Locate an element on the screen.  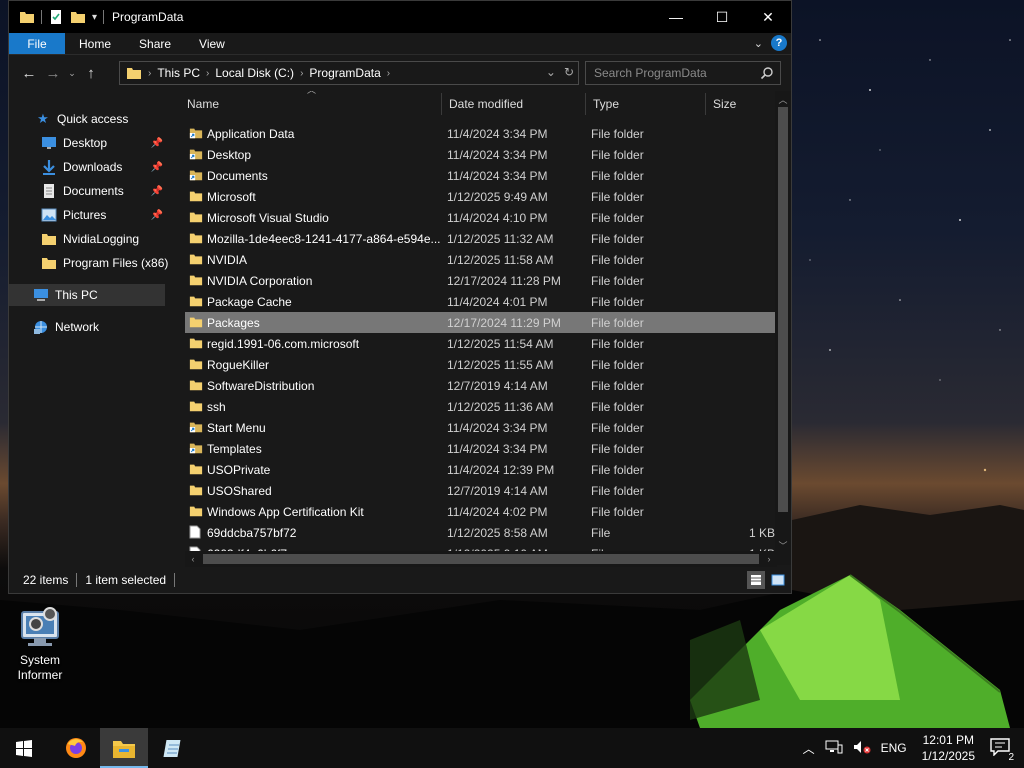
start-button is located at coordinates (24, 748).